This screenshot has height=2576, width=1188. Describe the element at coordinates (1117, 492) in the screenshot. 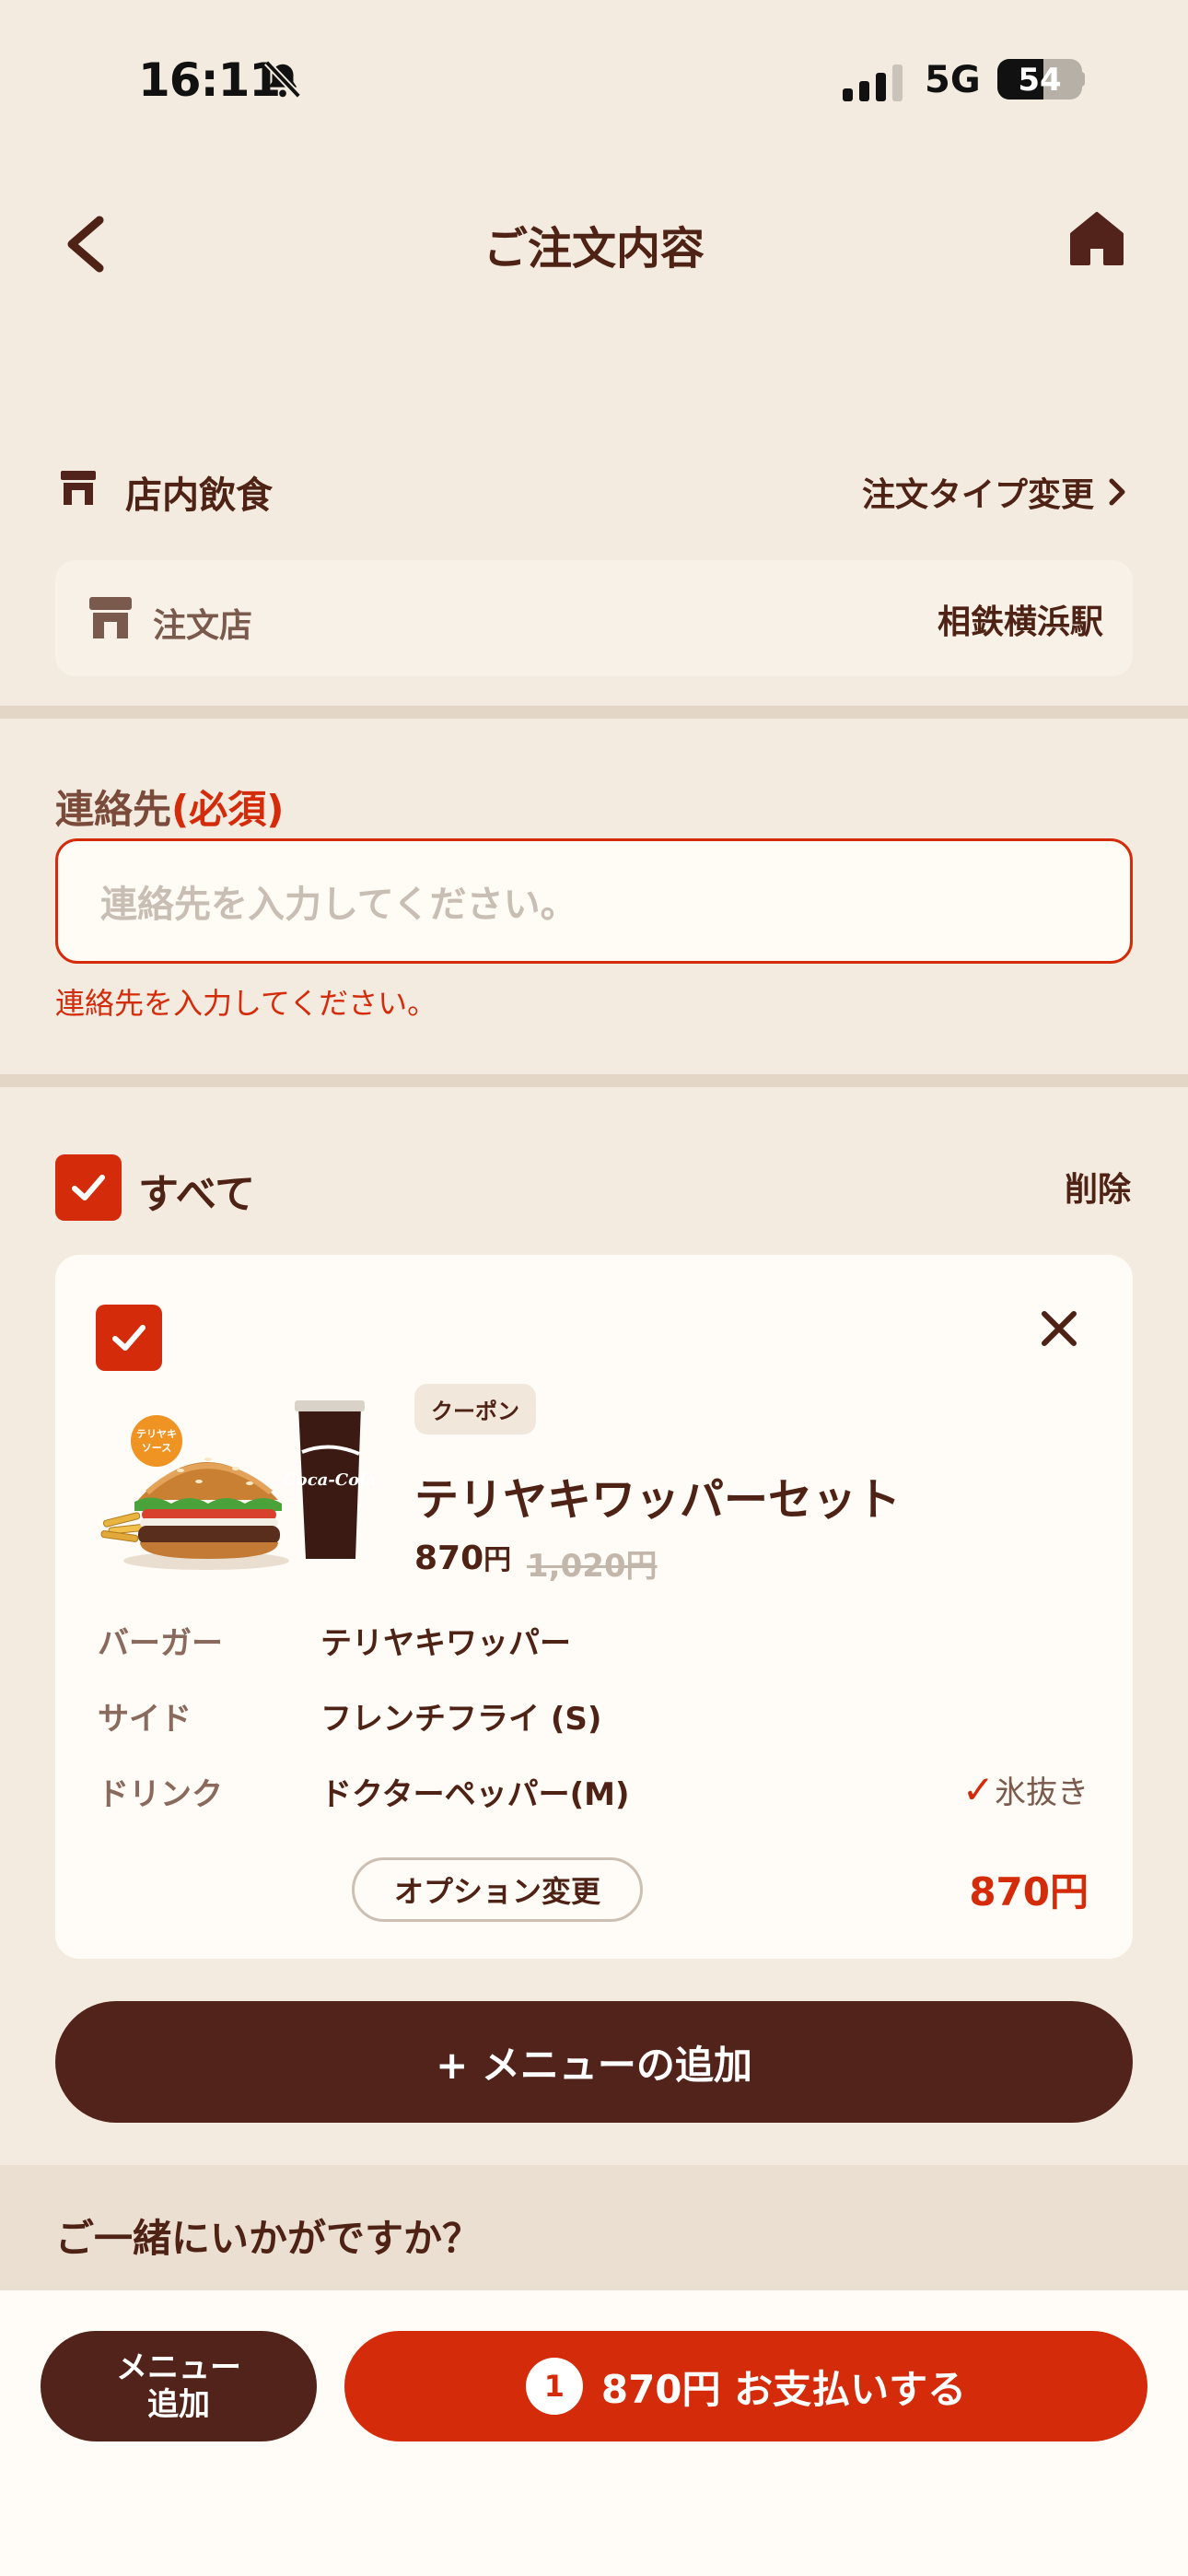

I see `chevron-right-icon` at that location.